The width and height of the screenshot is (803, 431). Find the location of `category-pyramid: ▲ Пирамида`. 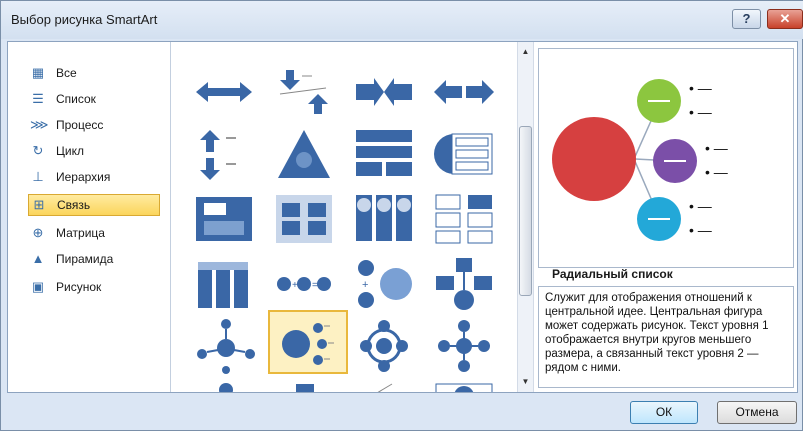

category-pyramid: ▲ Пирамида is located at coordinates (94, 259).